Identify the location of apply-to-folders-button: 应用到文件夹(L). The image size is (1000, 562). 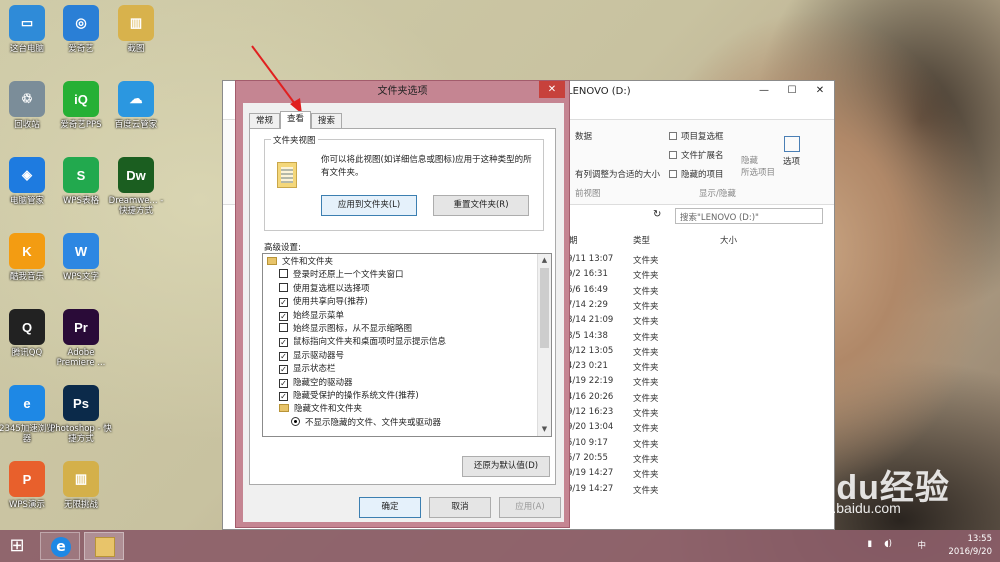
(369, 205).